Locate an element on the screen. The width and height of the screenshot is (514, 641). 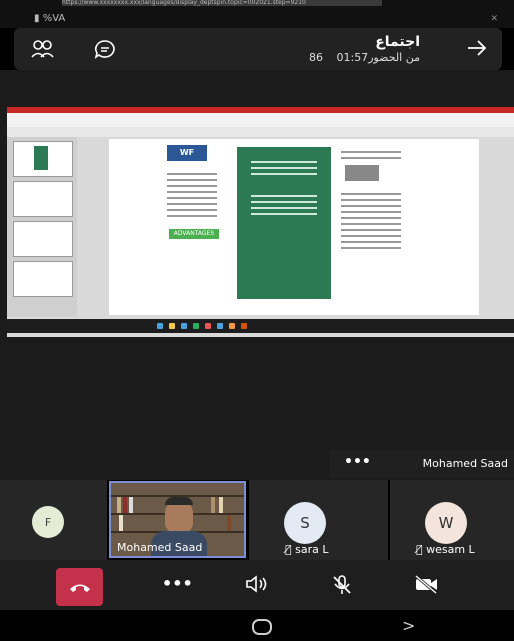
participant-name-row: 🎙̸ sara L is located at coordinates (306, 549).